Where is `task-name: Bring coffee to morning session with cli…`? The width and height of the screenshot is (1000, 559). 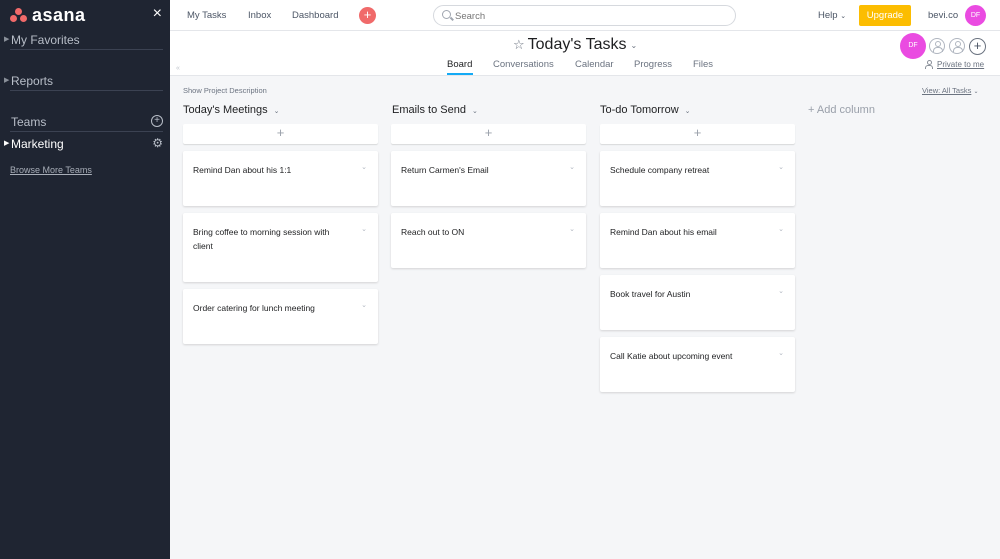 task-name: Bring coffee to morning session with cli… is located at coordinates (261, 239).